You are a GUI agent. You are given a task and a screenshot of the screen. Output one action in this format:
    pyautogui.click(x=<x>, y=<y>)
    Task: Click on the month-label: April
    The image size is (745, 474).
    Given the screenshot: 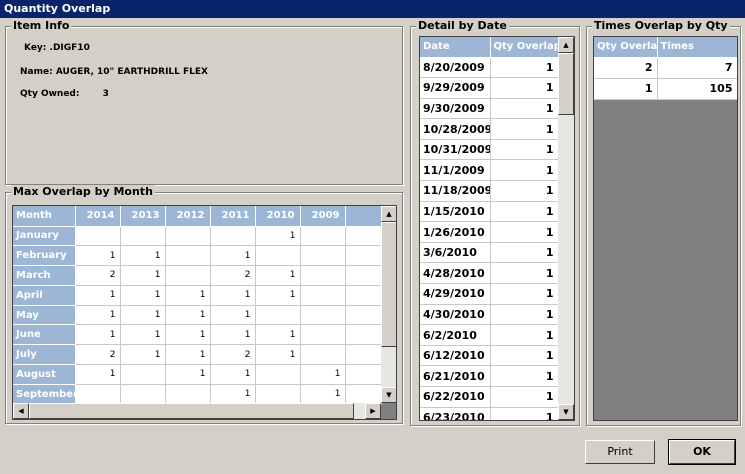 What is the action you would take?
    pyautogui.click(x=44, y=295)
    